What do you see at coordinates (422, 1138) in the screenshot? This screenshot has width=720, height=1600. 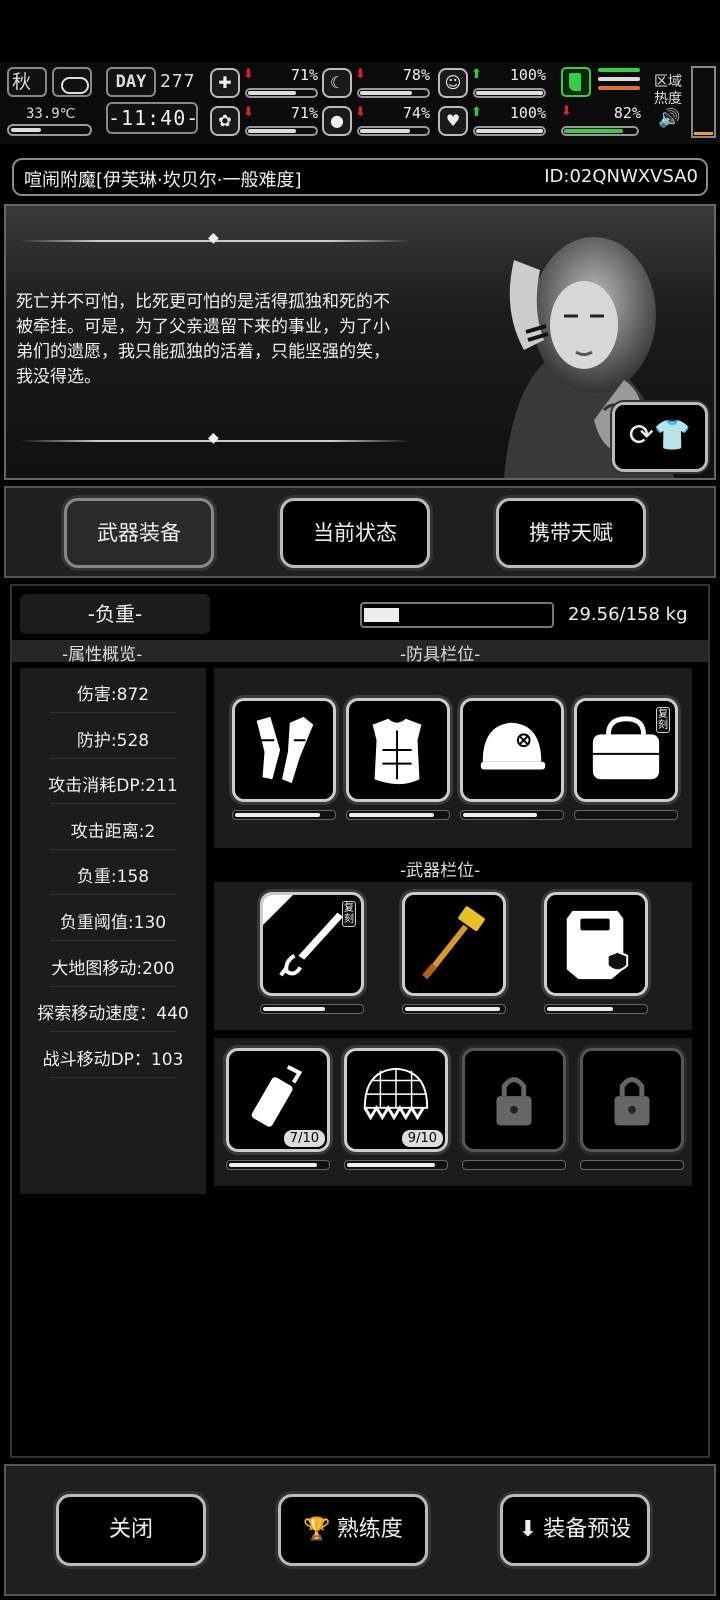 I see `item-count: 9/10` at bounding box center [422, 1138].